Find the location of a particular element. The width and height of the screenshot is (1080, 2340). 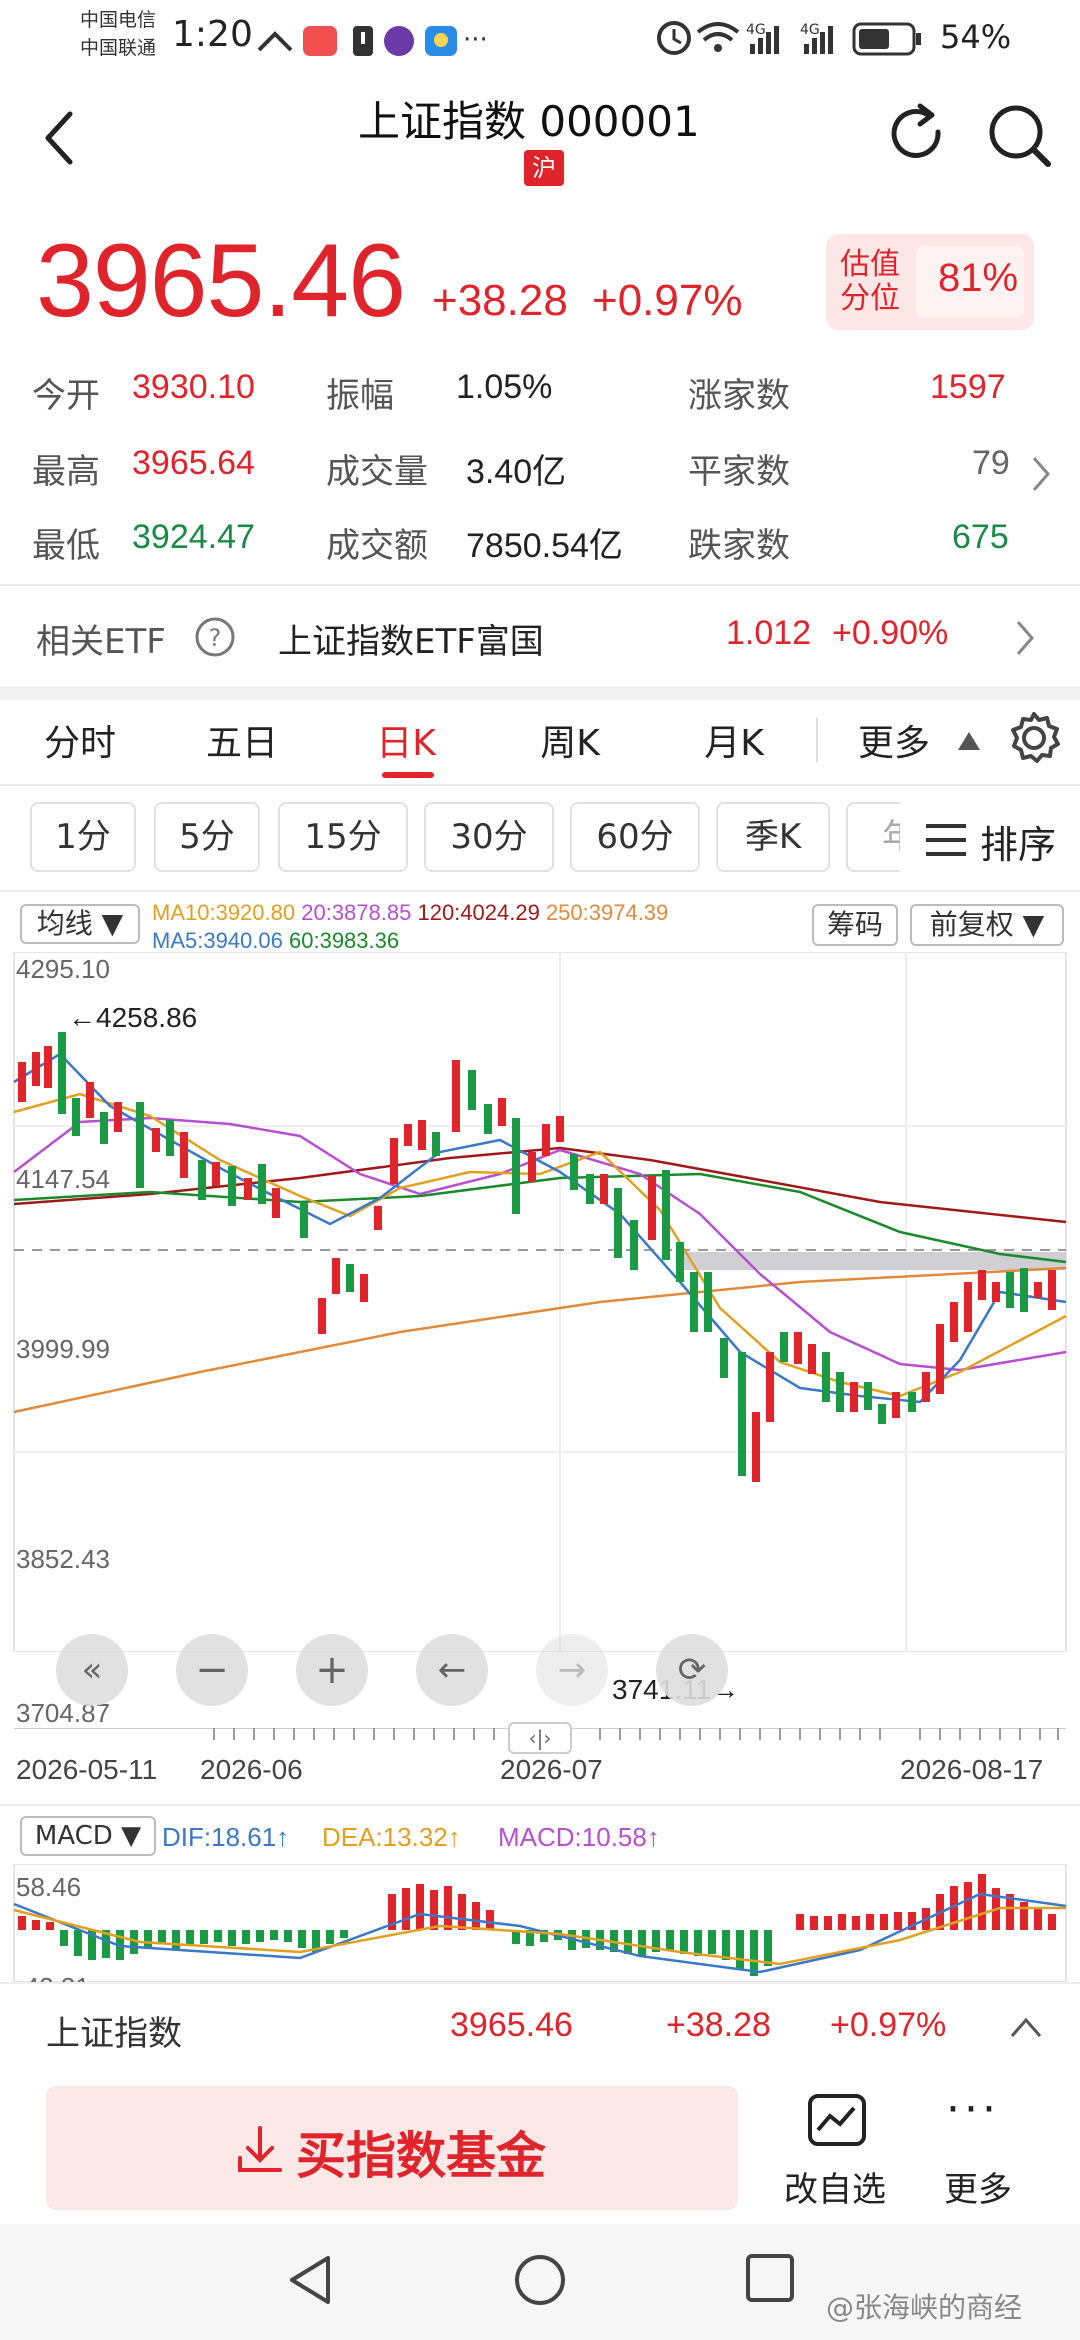

adjust-selector-label: 前复权 is located at coordinates (971, 924).